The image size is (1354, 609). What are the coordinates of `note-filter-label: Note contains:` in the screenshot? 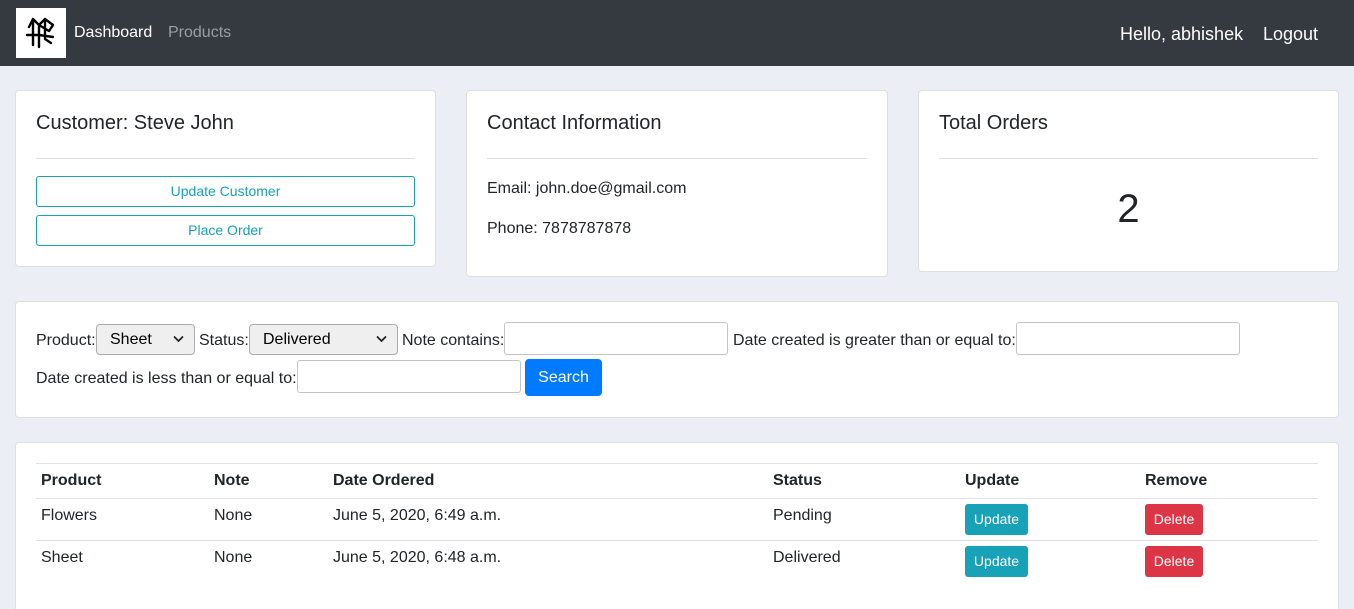 It's located at (453, 340).